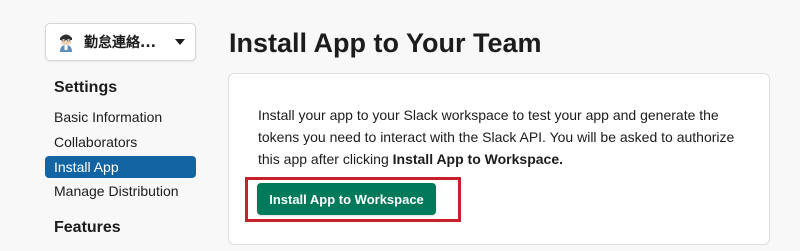  What do you see at coordinates (120, 117) in the screenshot?
I see `sidebar-item-basic-information: Basic Information` at bounding box center [120, 117].